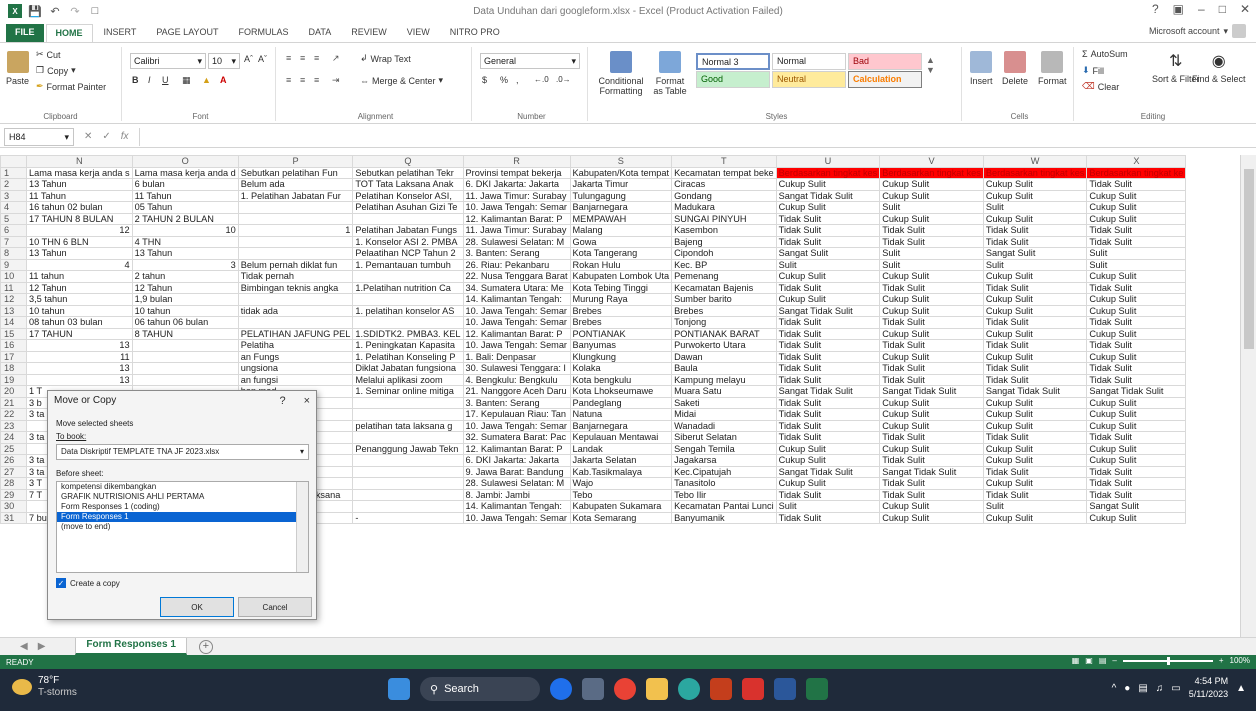  What do you see at coordinates (621, 299) in the screenshot?
I see `cell: Murung Raya` at bounding box center [621, 299].